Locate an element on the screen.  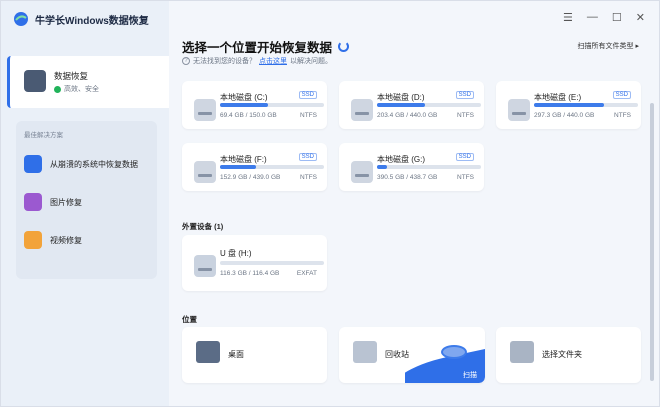
disk-card-d: 本地磁盘 (D:) SSD 203.4 GB / 440.0 GB NTFS is located at coordinates (411, 105).